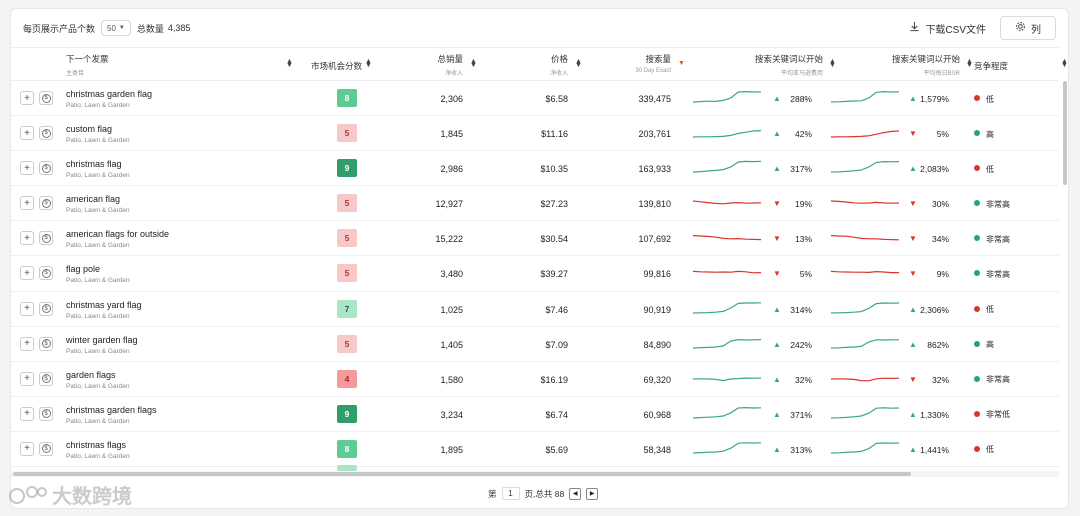 Image resolution: width=1080 pixels, height=516 pixels. What do you see at coordinates (117, 234) in the screenshot?
I see `keyword-text: american flags for outside` at bounding box center [117, 234].